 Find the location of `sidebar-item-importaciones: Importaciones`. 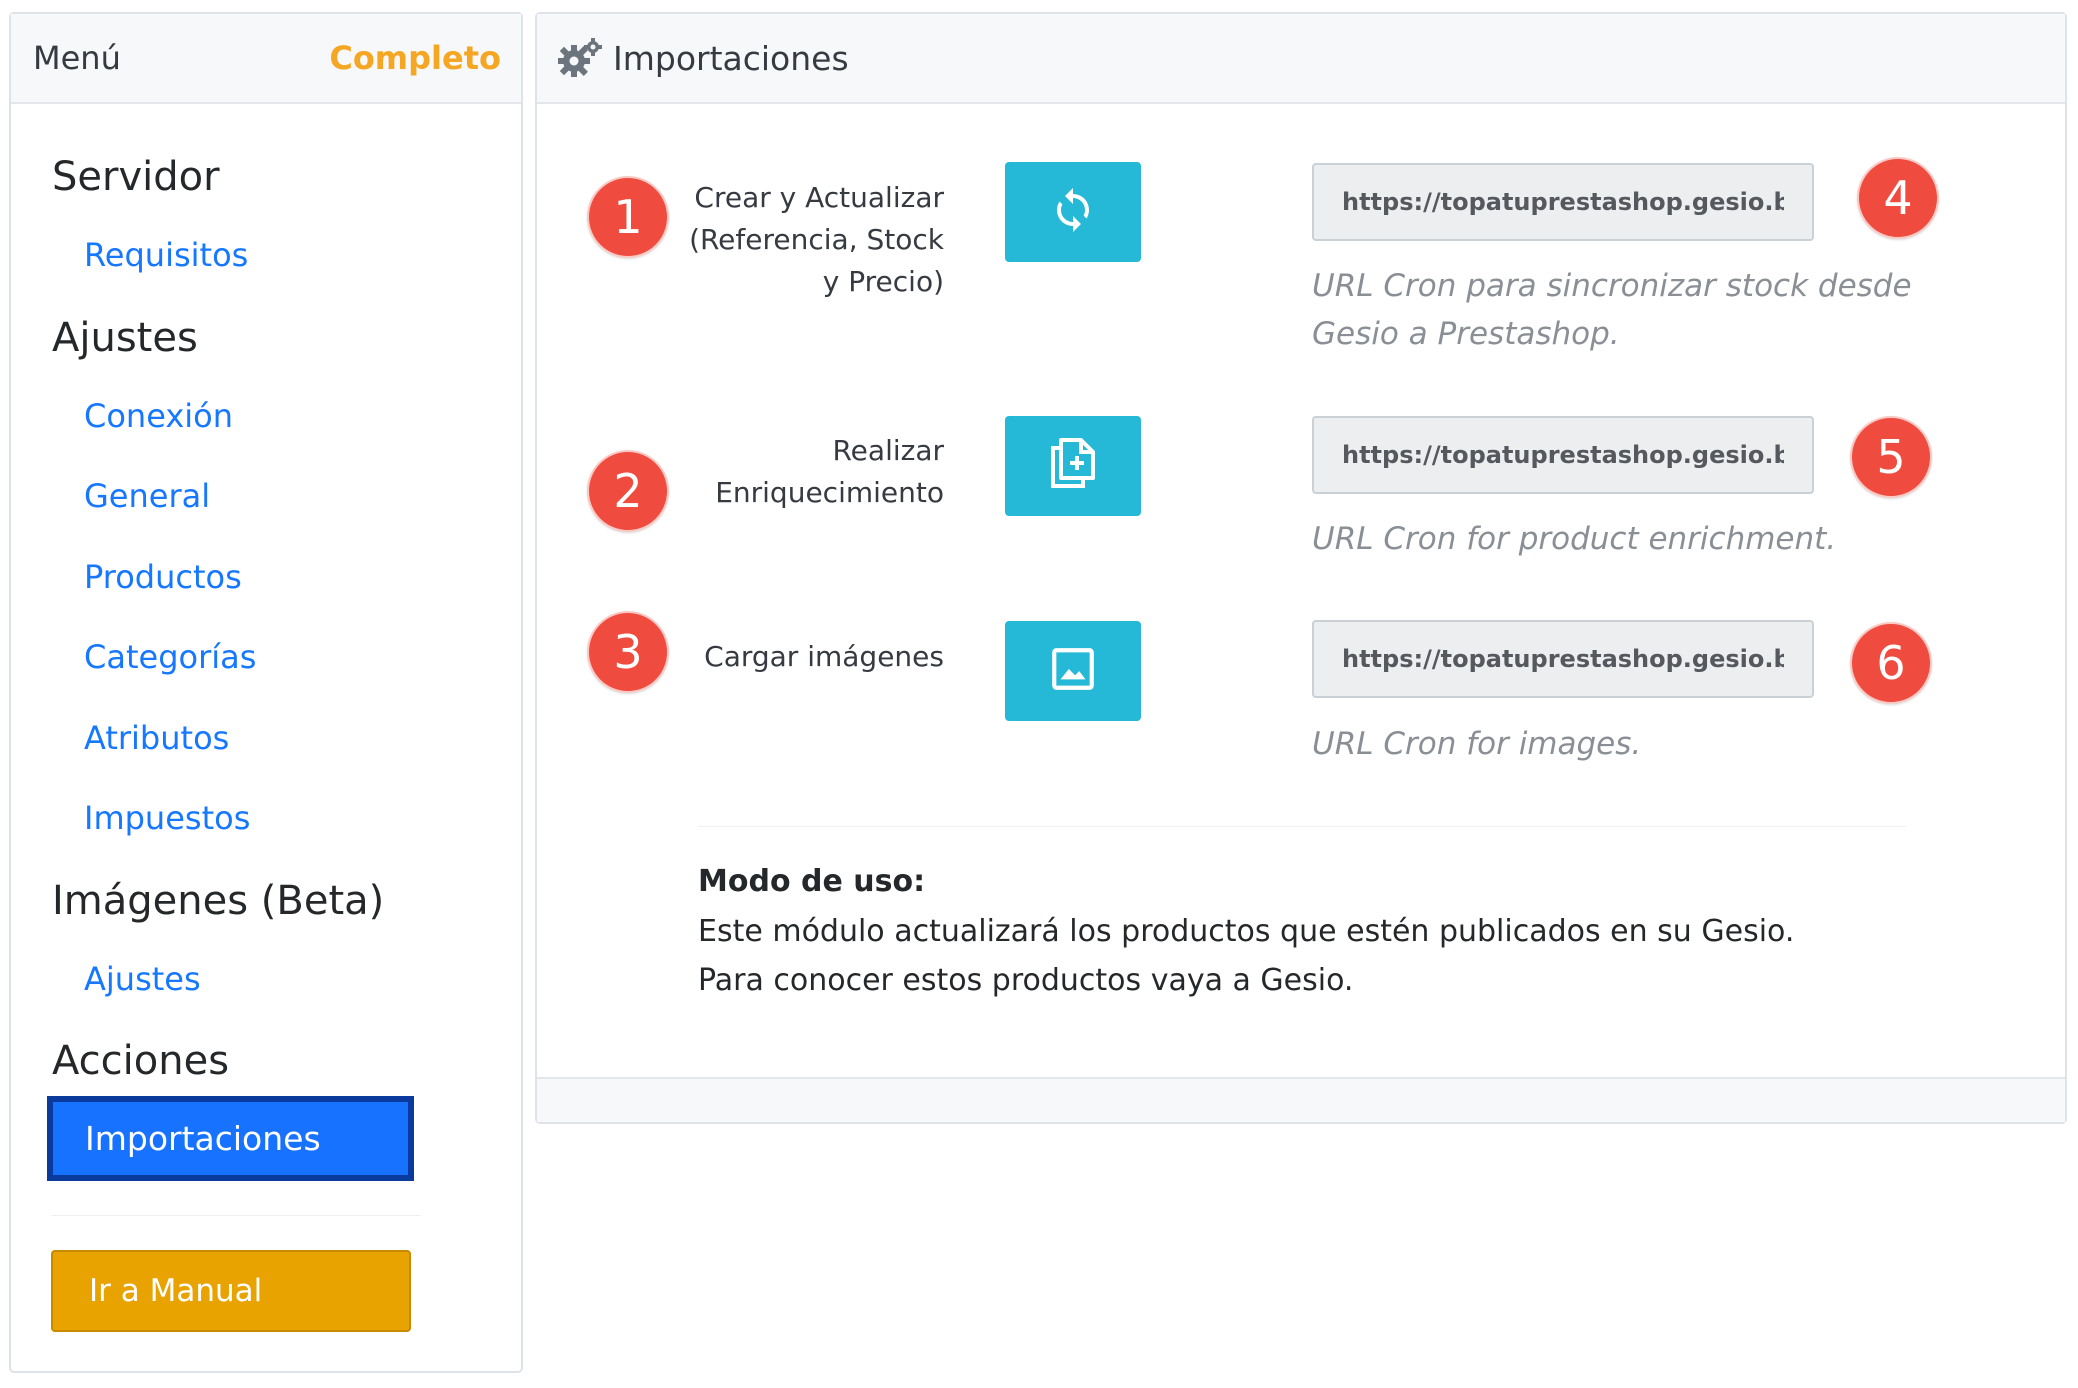

sidebar-item-importaciones: Importaciones is located at coordinates (230, 1138).